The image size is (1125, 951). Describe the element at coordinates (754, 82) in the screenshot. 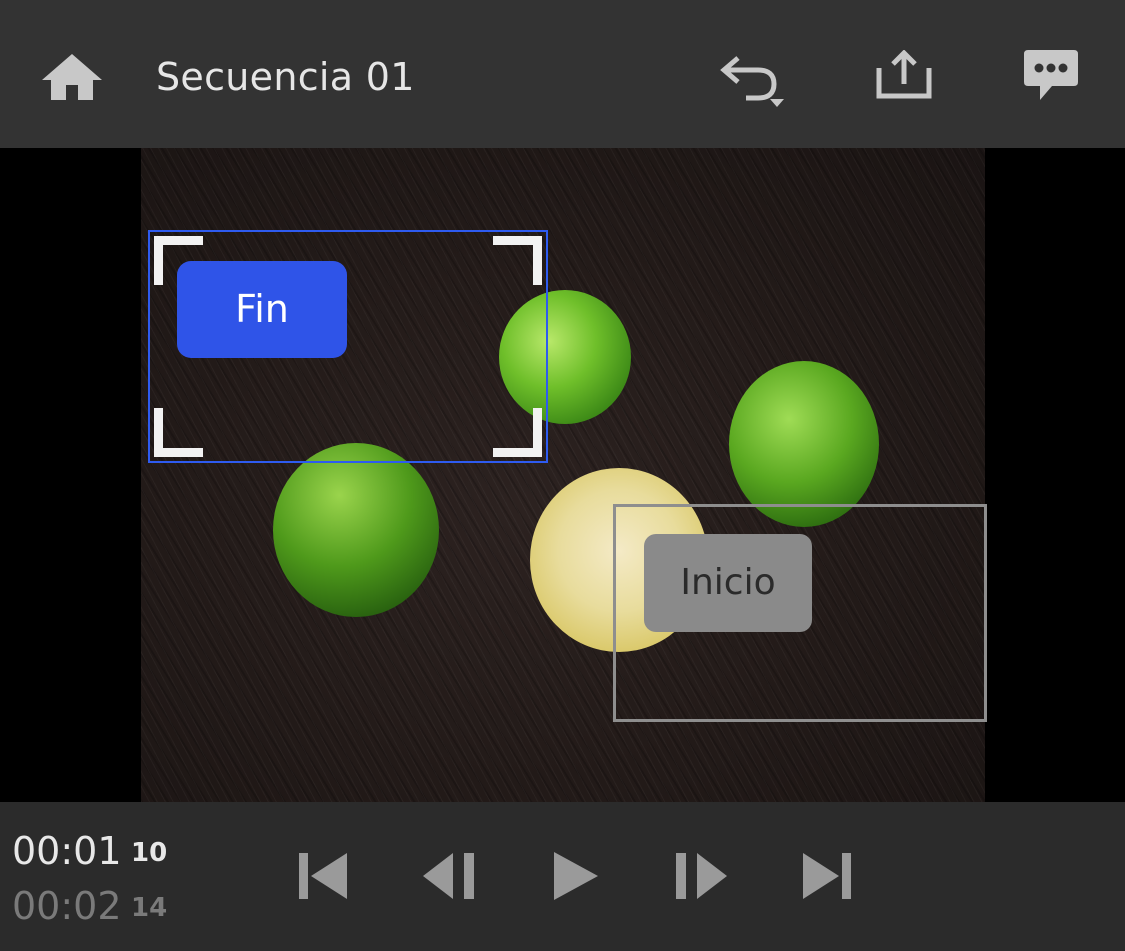

I see `undo-icon` at that location.